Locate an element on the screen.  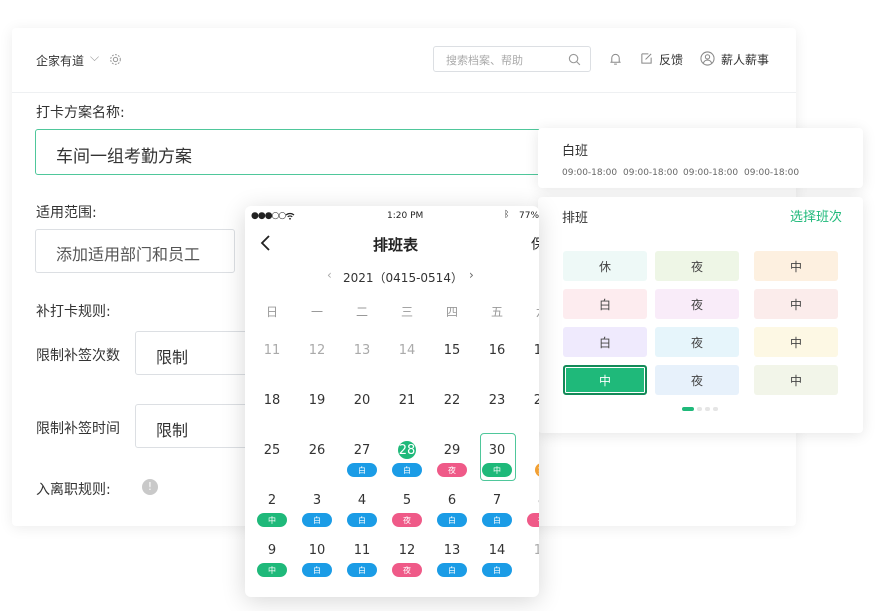
calendar-day: 23 is located at coordinates (497, 400).